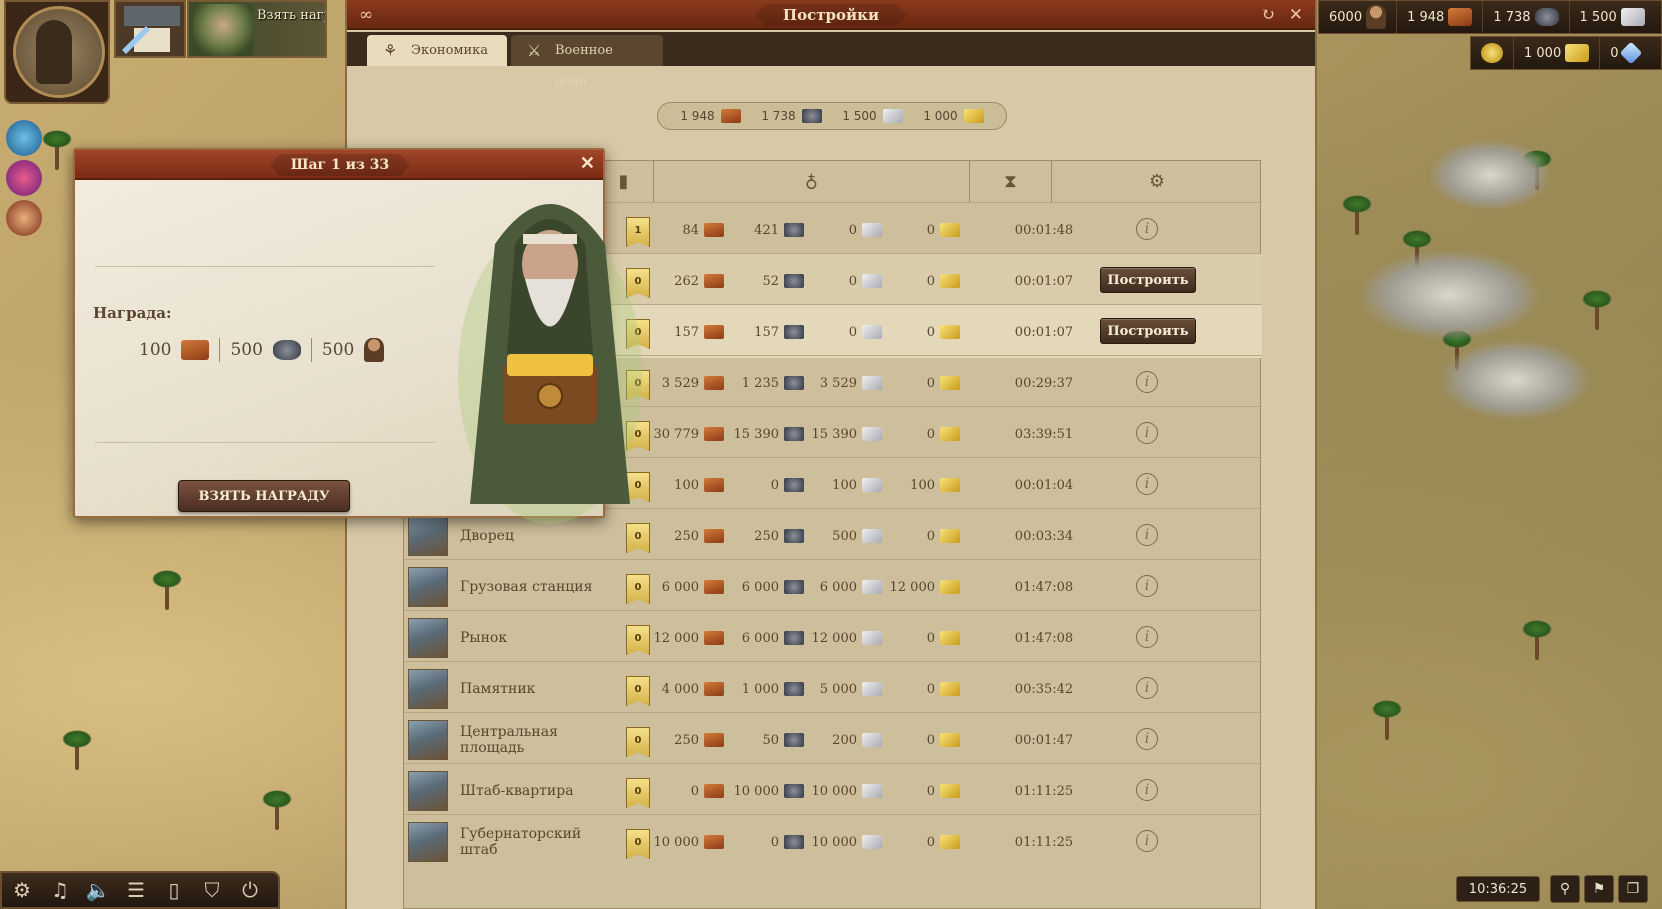  I want to click on cost-gold: 0, so click(920, 536).